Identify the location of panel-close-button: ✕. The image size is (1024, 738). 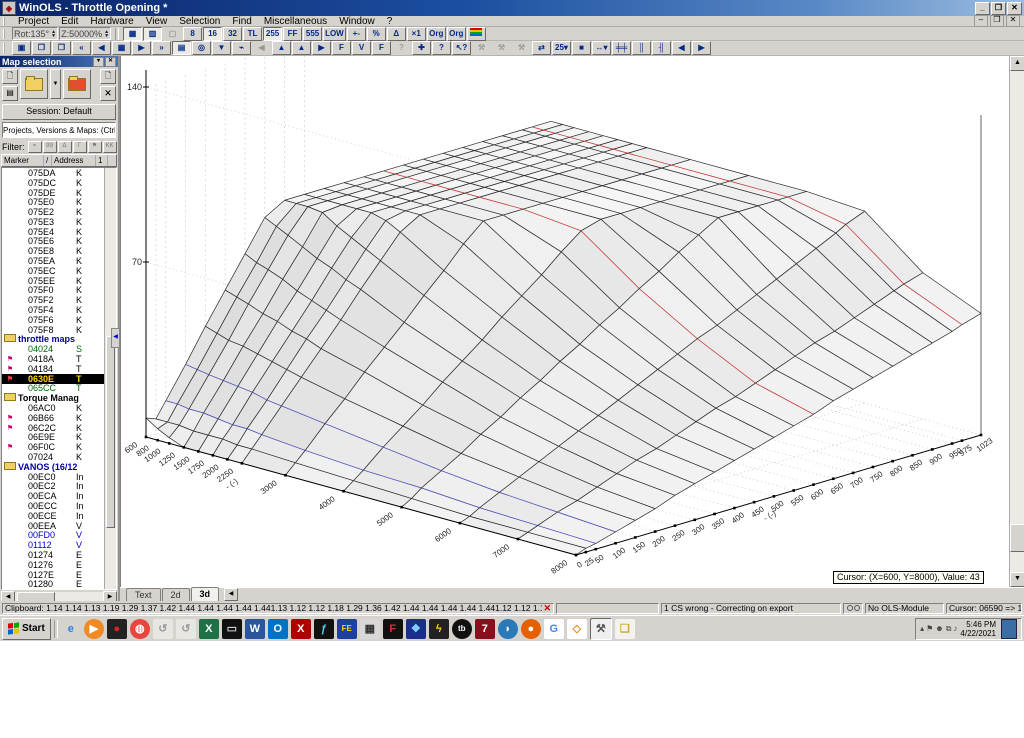
(110, 61).